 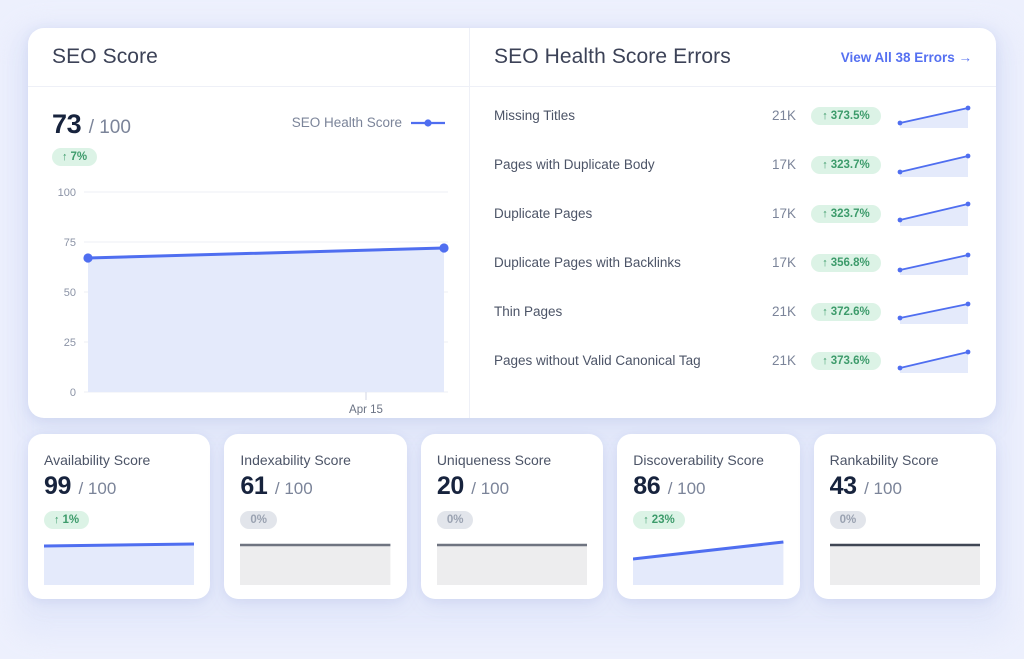 I want to click on seo-score-value-group: 73 / 100 ↑ 7%, so click(x=91, y=137).